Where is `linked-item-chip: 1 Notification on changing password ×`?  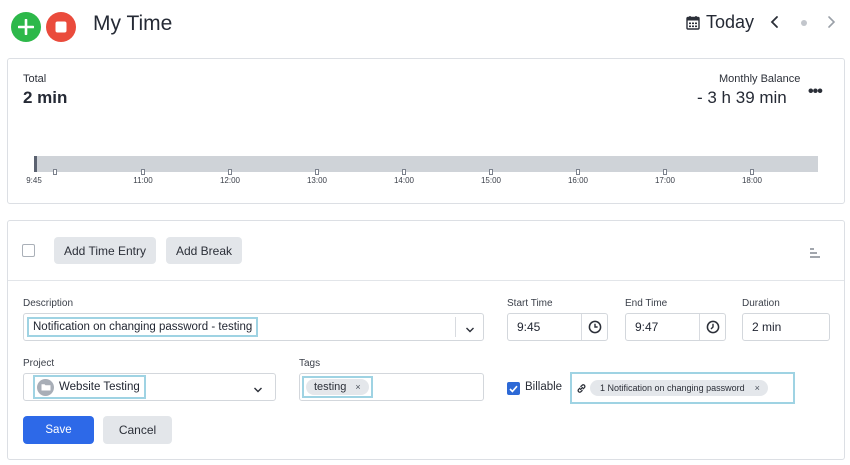 linked-item-chip: 1 Notification on changing password × is located at coordinates (679, 388).